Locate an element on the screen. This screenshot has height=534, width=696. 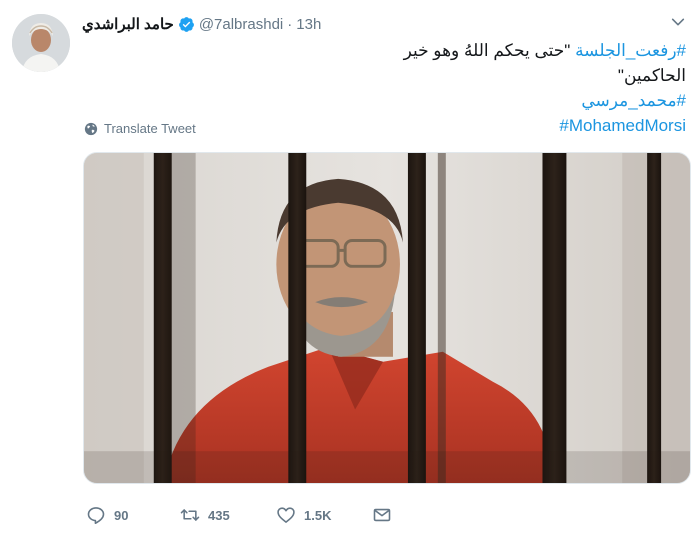
hashtag-link: #رفعت_الجلسة is located at coordinates (630, 50).